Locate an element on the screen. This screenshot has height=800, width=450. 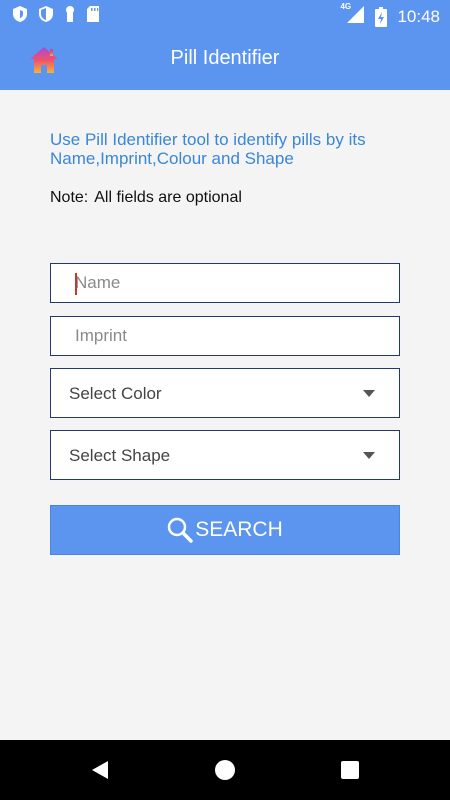
color-select-label: Select Color is located at coordinates (115, 393).